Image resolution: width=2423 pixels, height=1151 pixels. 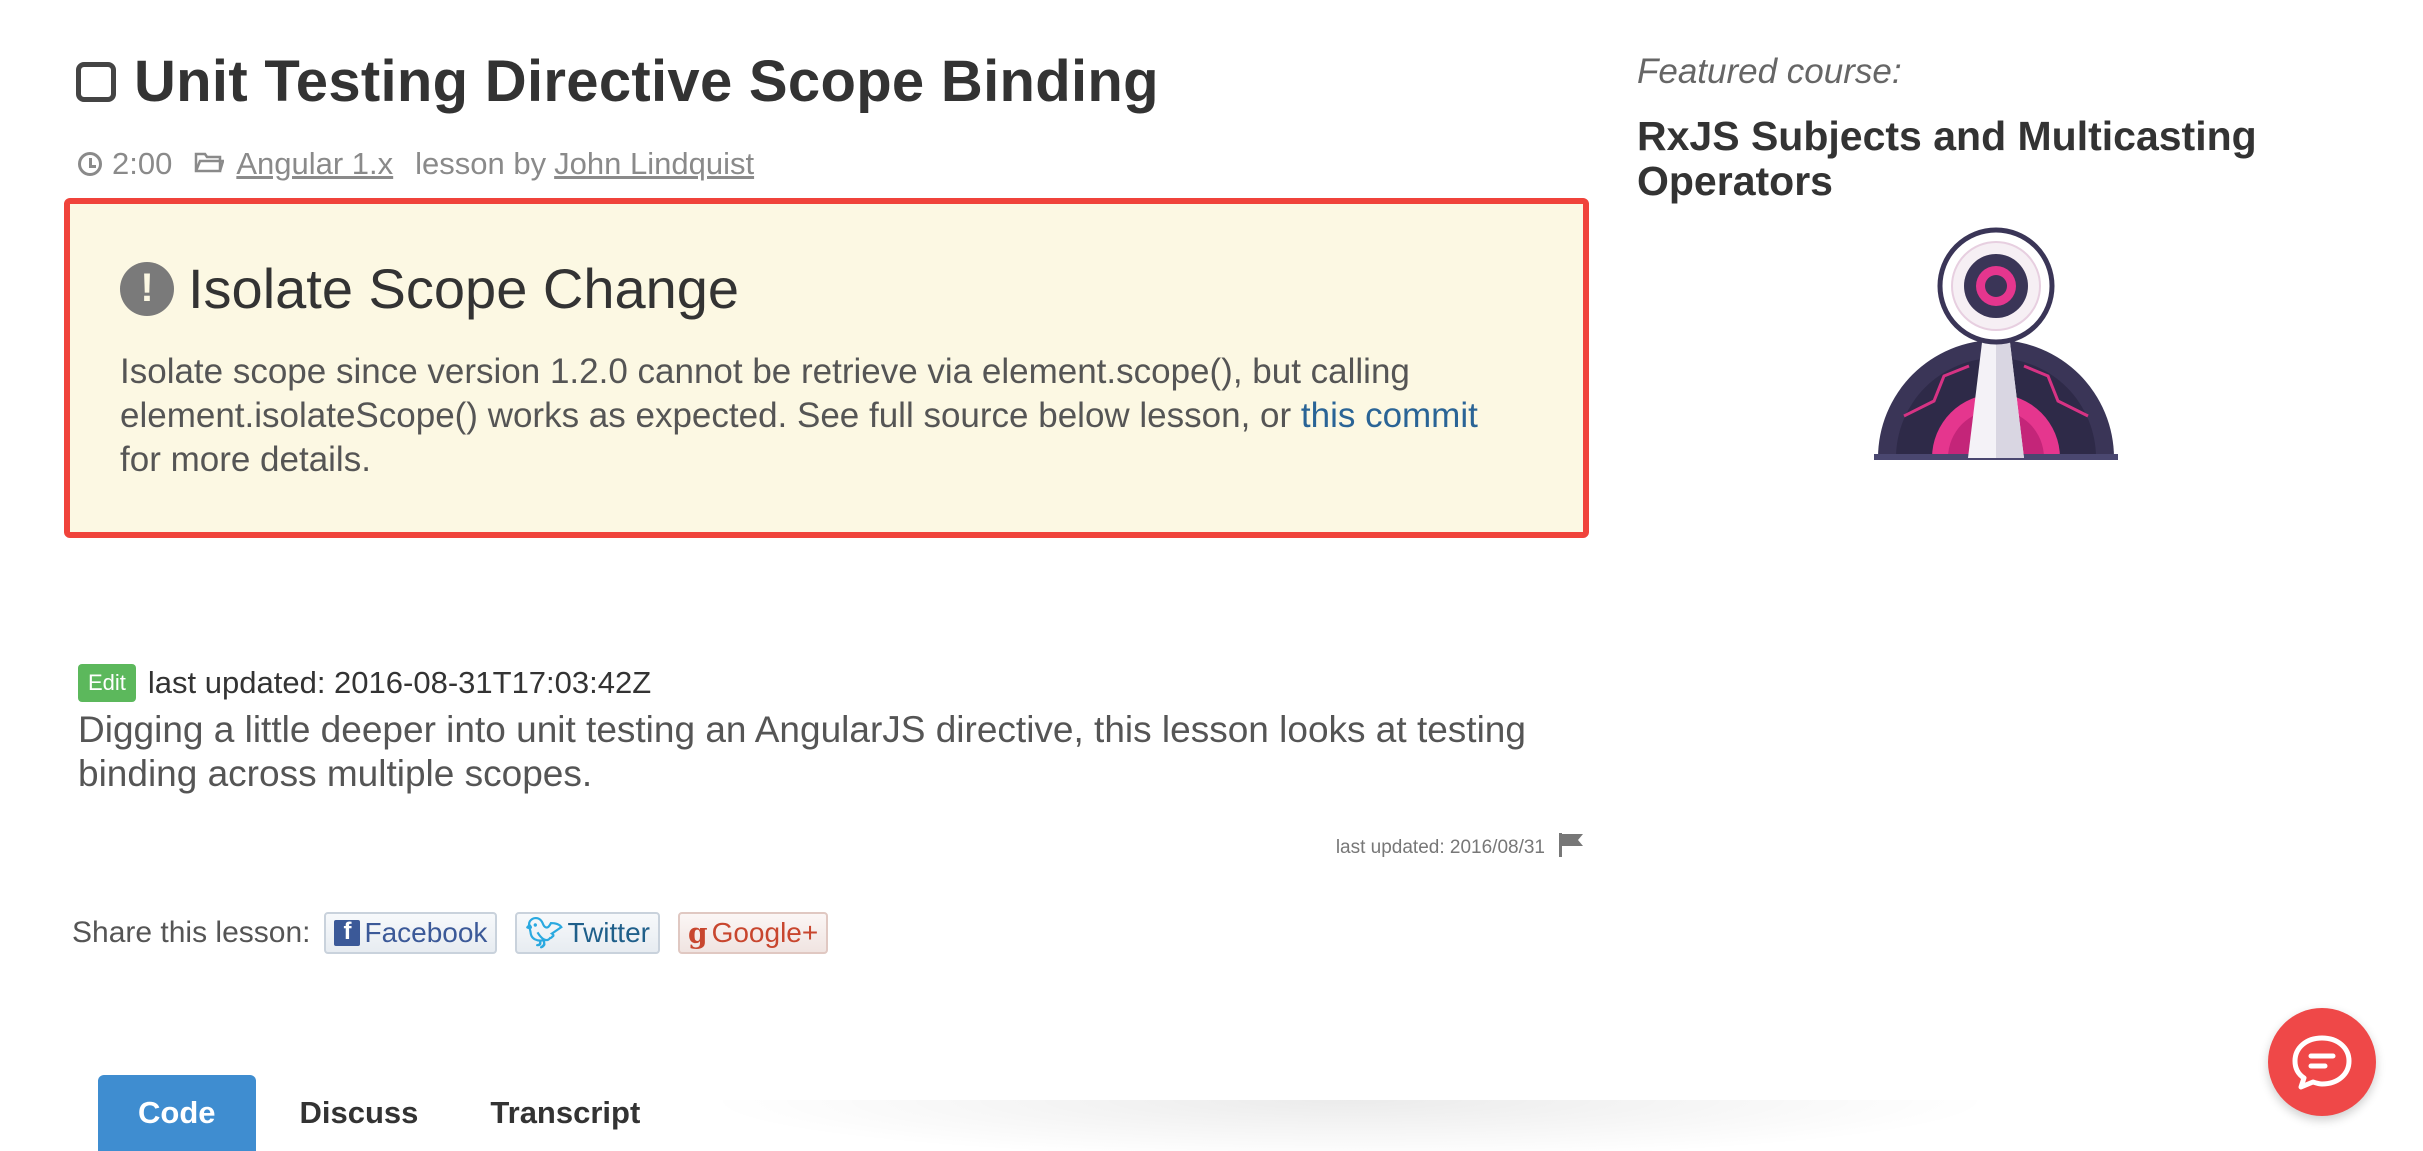 I want to click on facebook-icon: f, so click(x=347, y=932).